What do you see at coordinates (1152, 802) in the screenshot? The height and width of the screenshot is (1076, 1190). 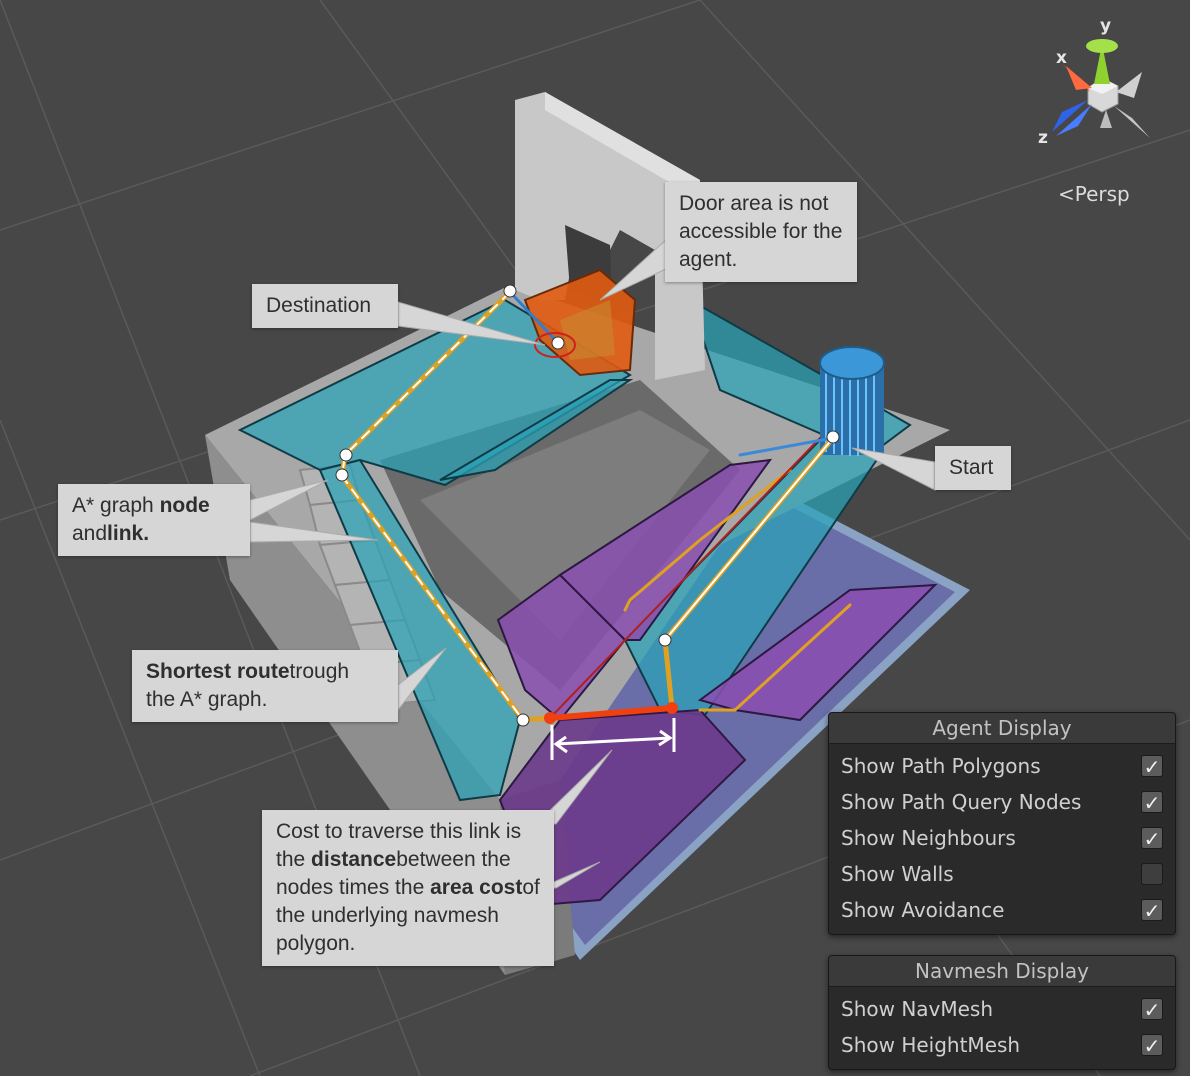 I see `checkbox-show-path-query-nodes: ✓` at bounding box center [1152, 802].